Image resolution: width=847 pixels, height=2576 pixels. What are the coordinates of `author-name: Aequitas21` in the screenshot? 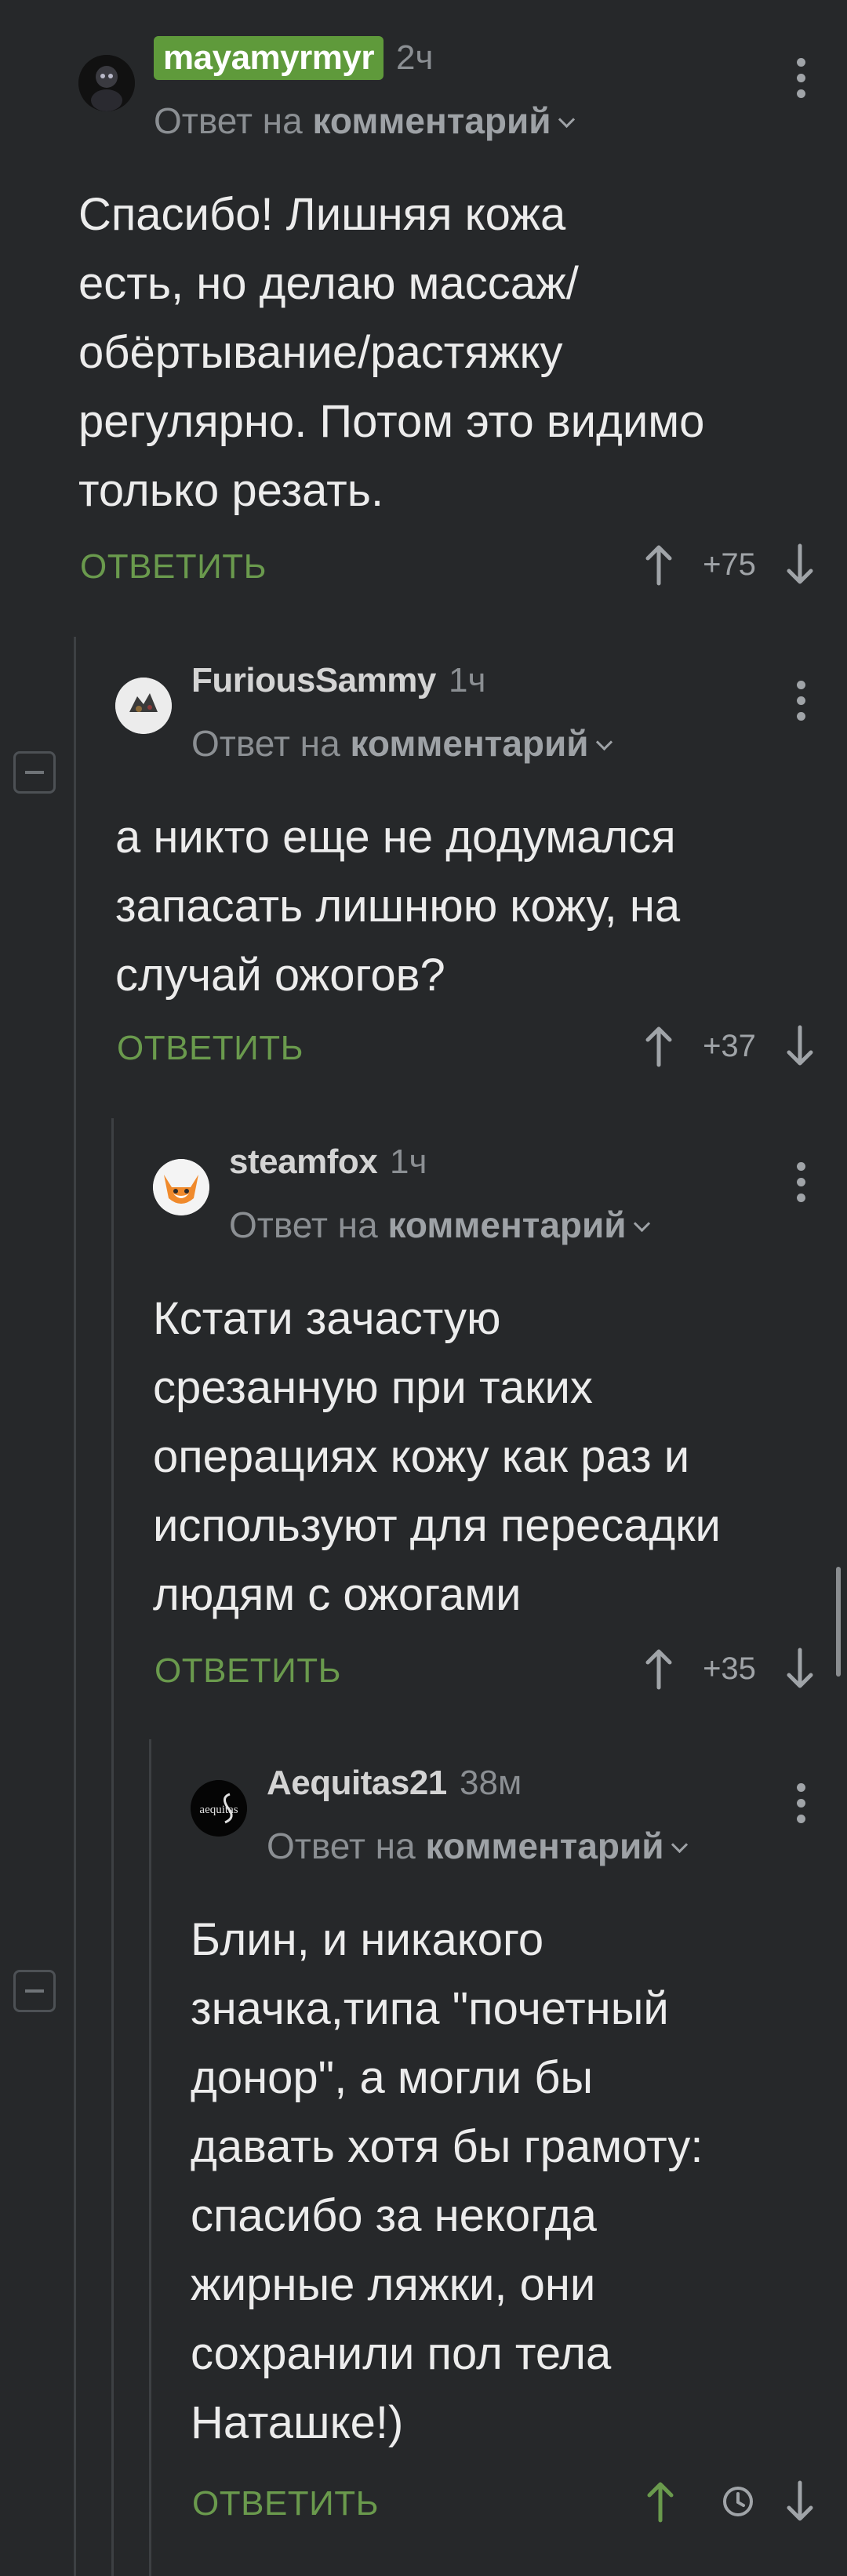 It's located at (357, 1783).